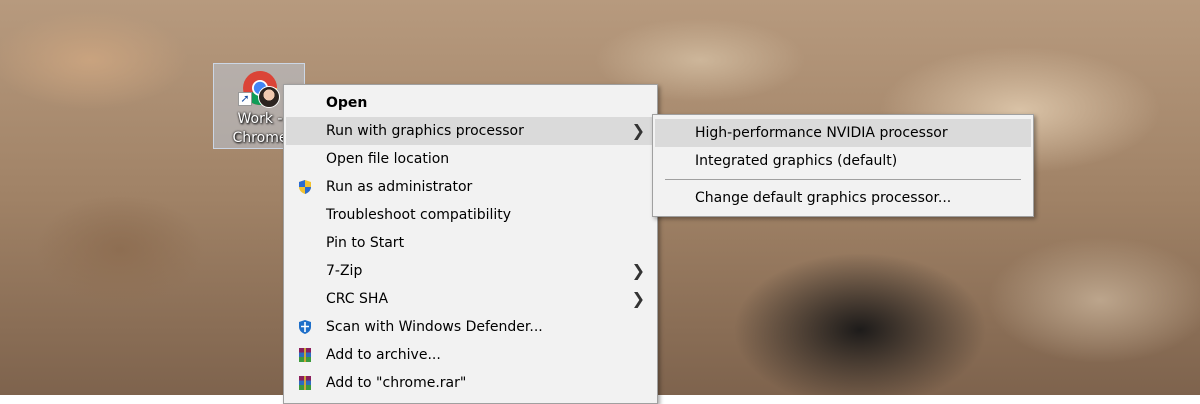  I want to click on menu-item-pin-to-start: Pin to Start, so click(470, 243).